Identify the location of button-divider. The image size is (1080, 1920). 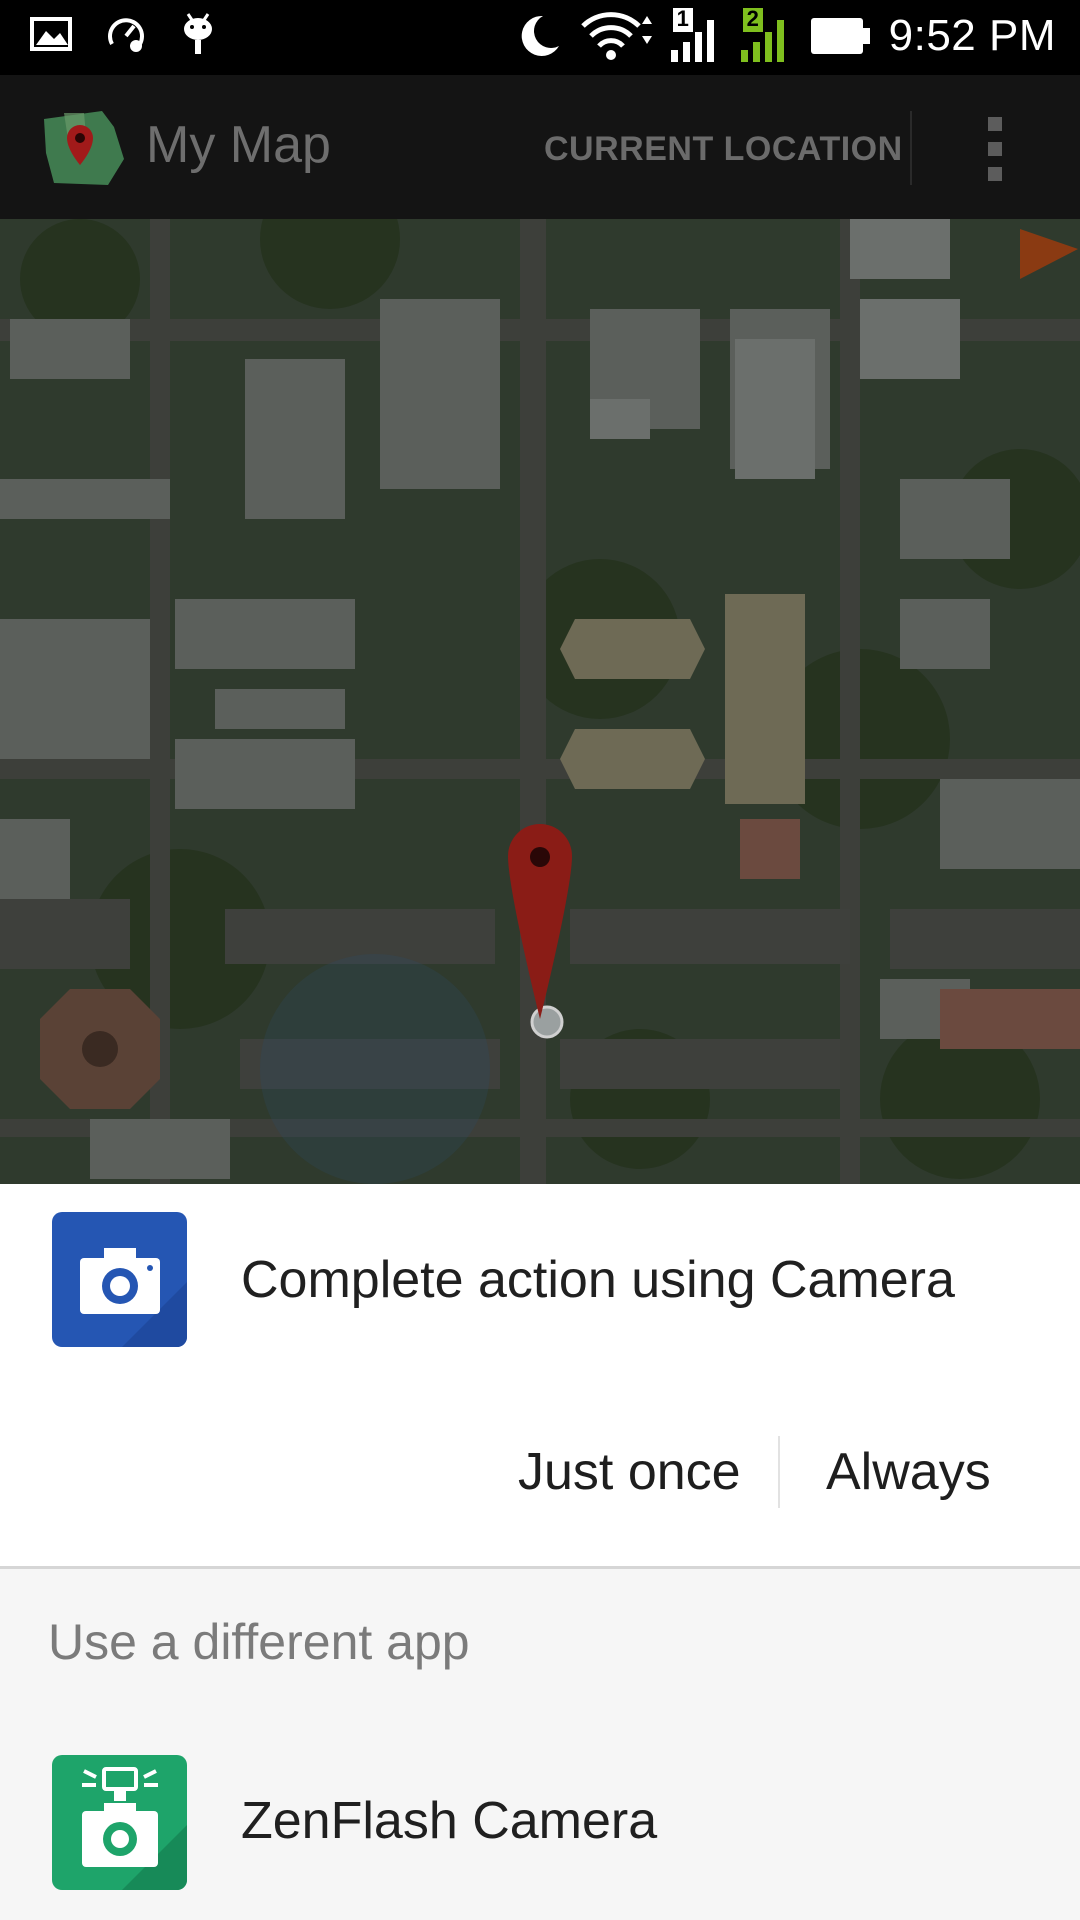
(779, 1472).